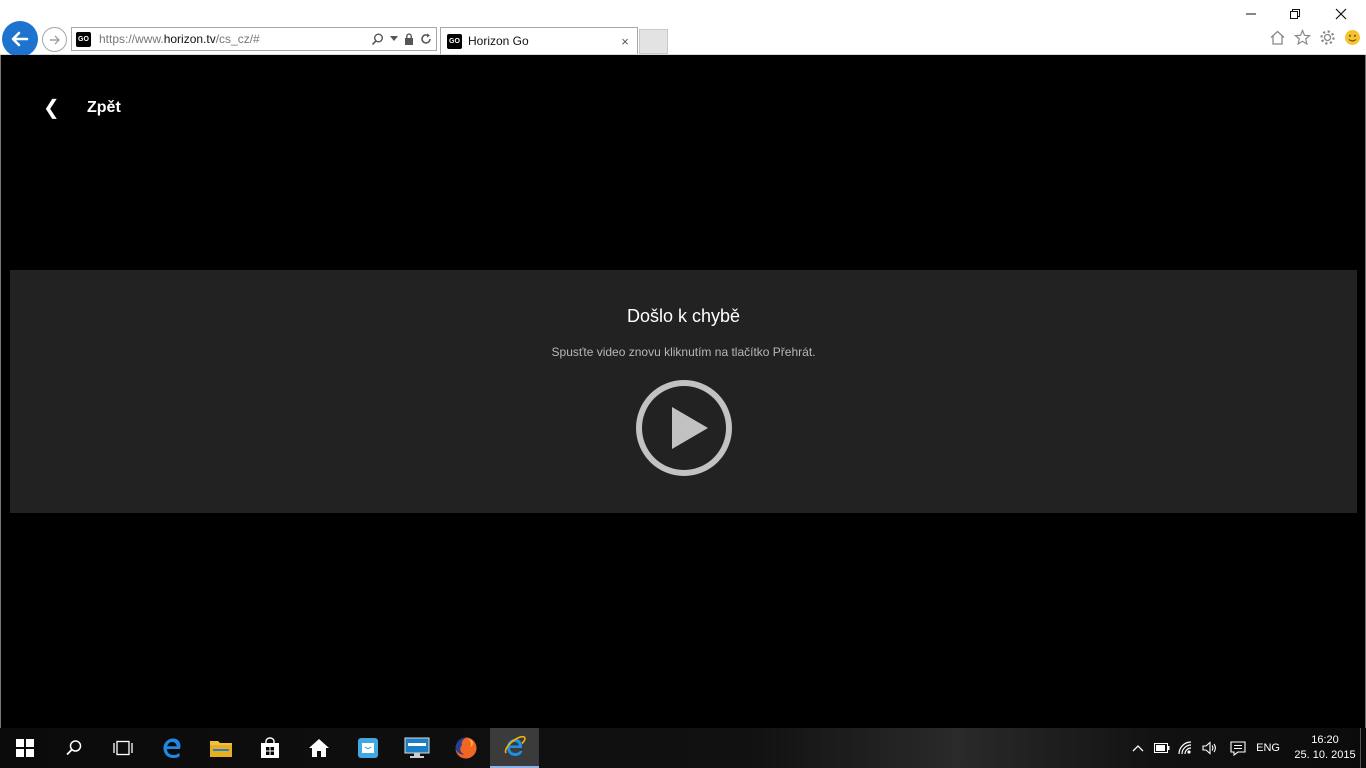  I want to click on star-icon, so click(1302, 37).